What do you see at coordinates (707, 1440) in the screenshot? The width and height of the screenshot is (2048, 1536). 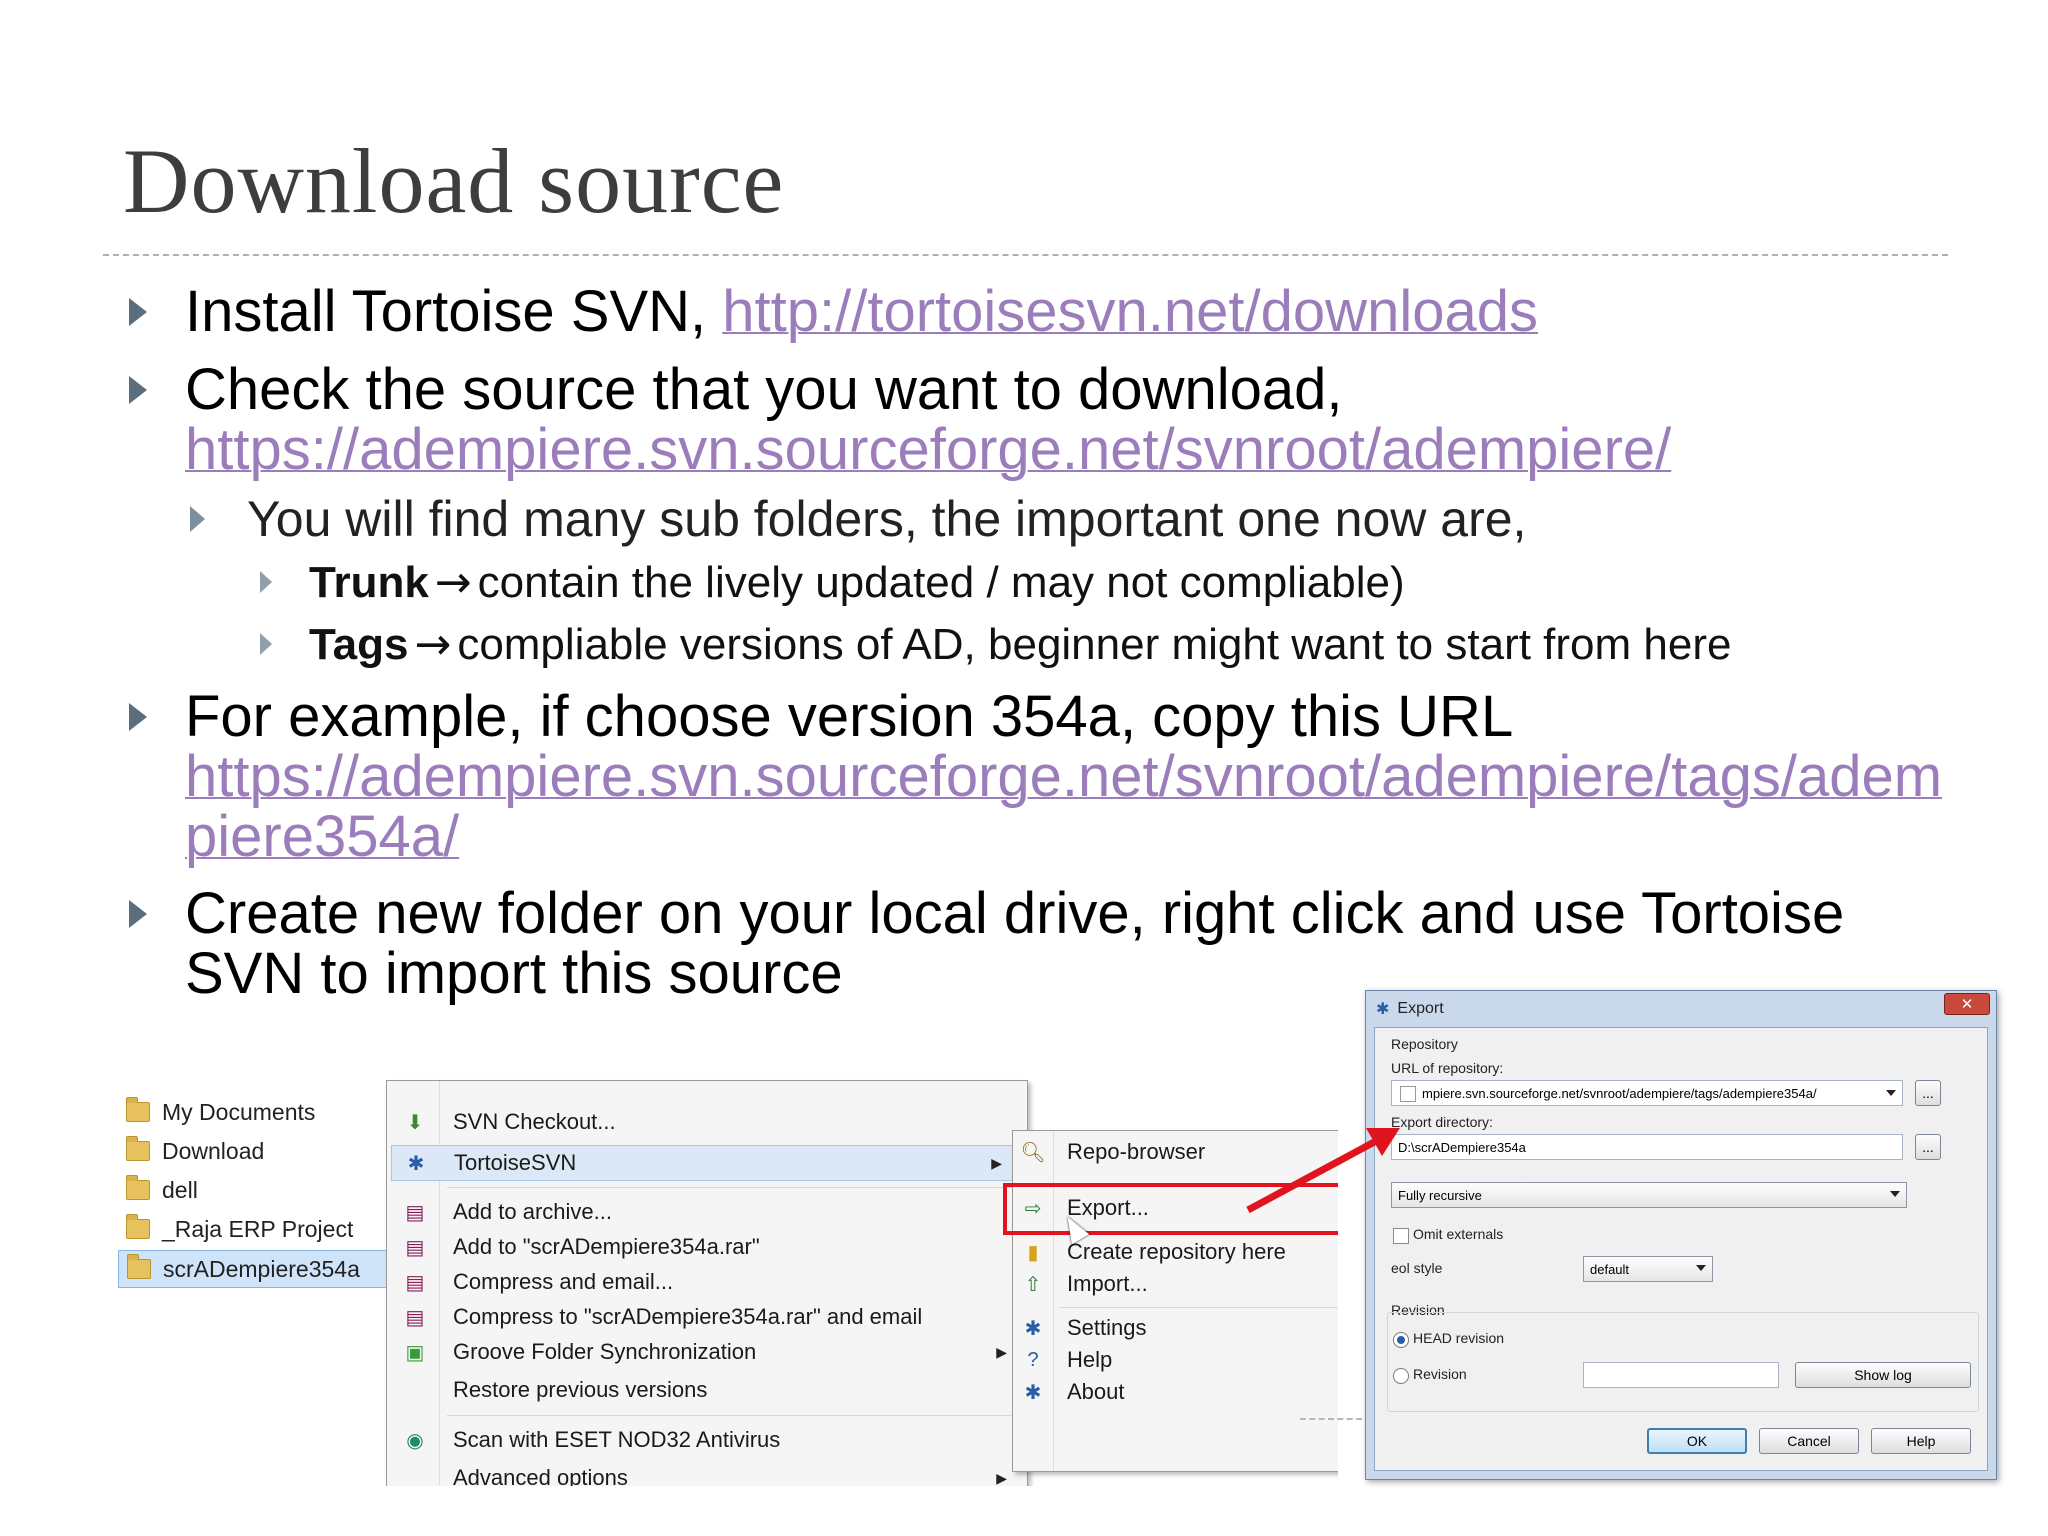 I see `menu-eset-scan: ◉ Scan with ESET NOD32 Antivirus` at bounding box center [707, 1440].